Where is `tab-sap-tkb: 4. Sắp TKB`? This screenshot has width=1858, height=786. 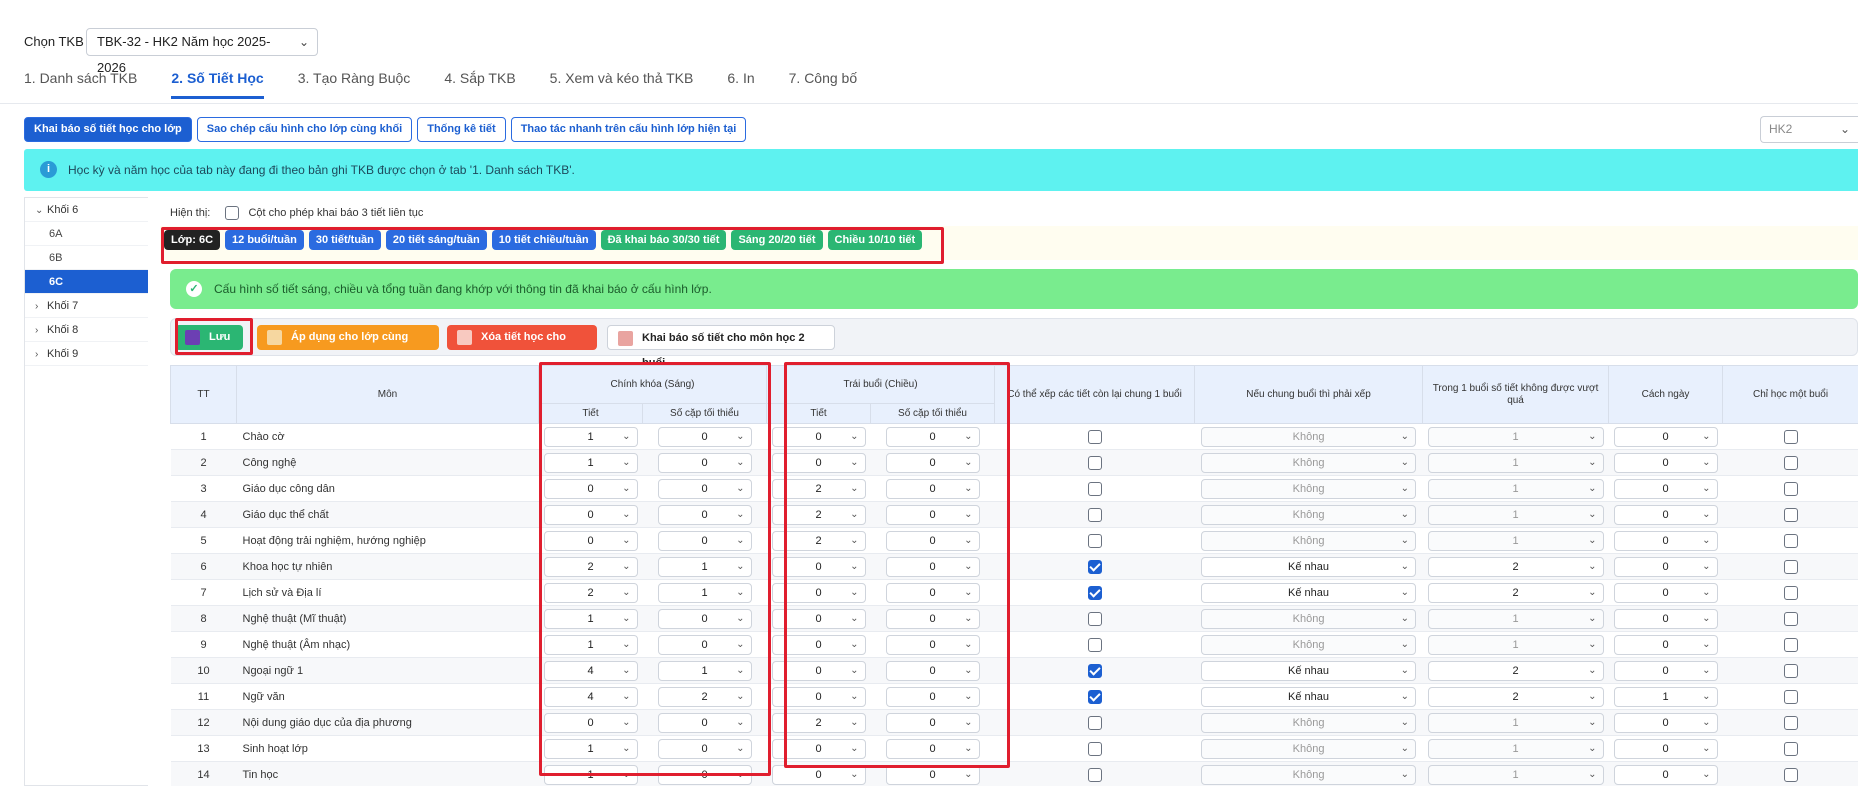
tab-sap-tkb: 4. Sắp TKB is located at coordinates (479, 84).